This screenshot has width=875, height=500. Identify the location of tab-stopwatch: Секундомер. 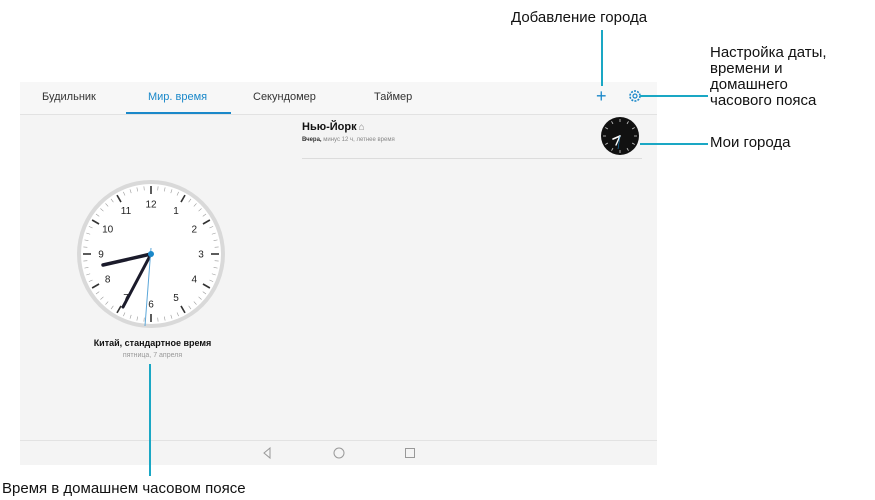
(284, 97).